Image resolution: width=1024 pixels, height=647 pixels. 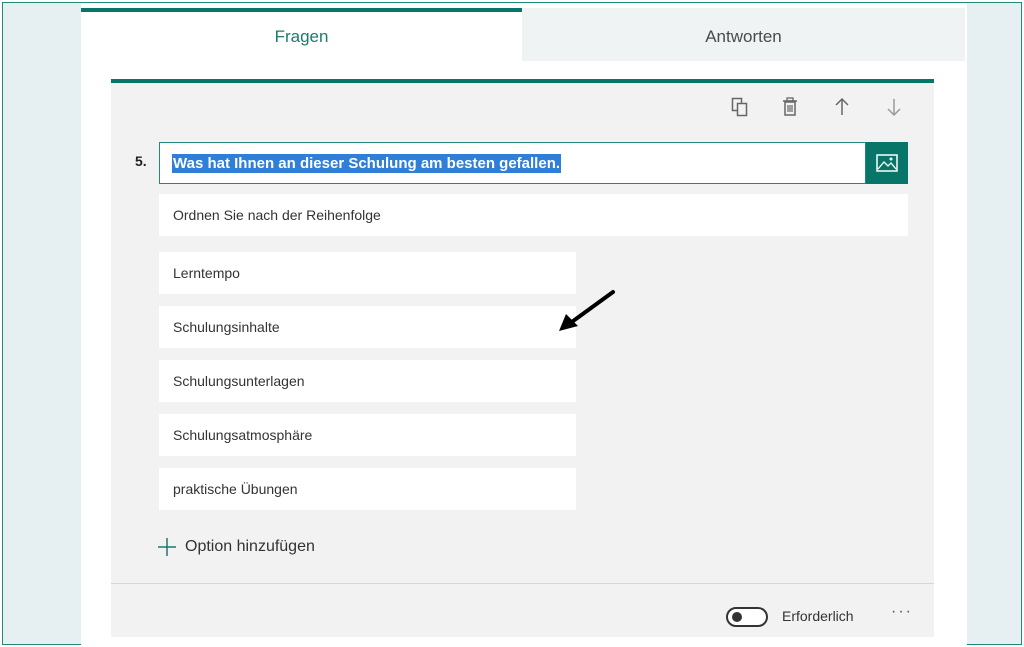 What do you see at coordinates (367, 435) in the screenshot?
I see `option-item: Schulungsatmosphäre` at bounding box center [367, 435].